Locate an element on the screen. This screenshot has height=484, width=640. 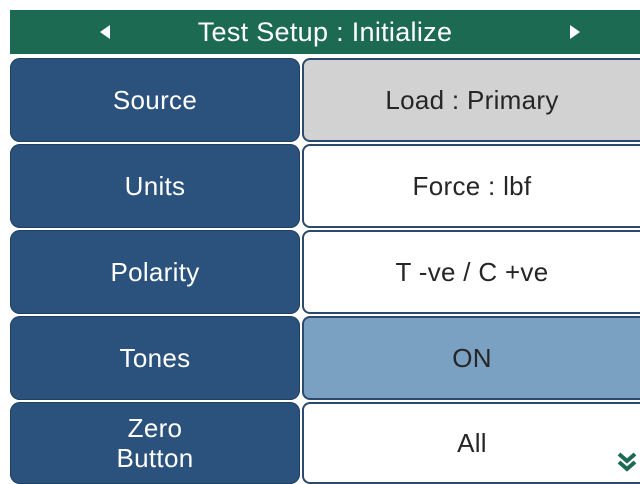
double-chevron-down-icon is located at coordinates (627, 460).